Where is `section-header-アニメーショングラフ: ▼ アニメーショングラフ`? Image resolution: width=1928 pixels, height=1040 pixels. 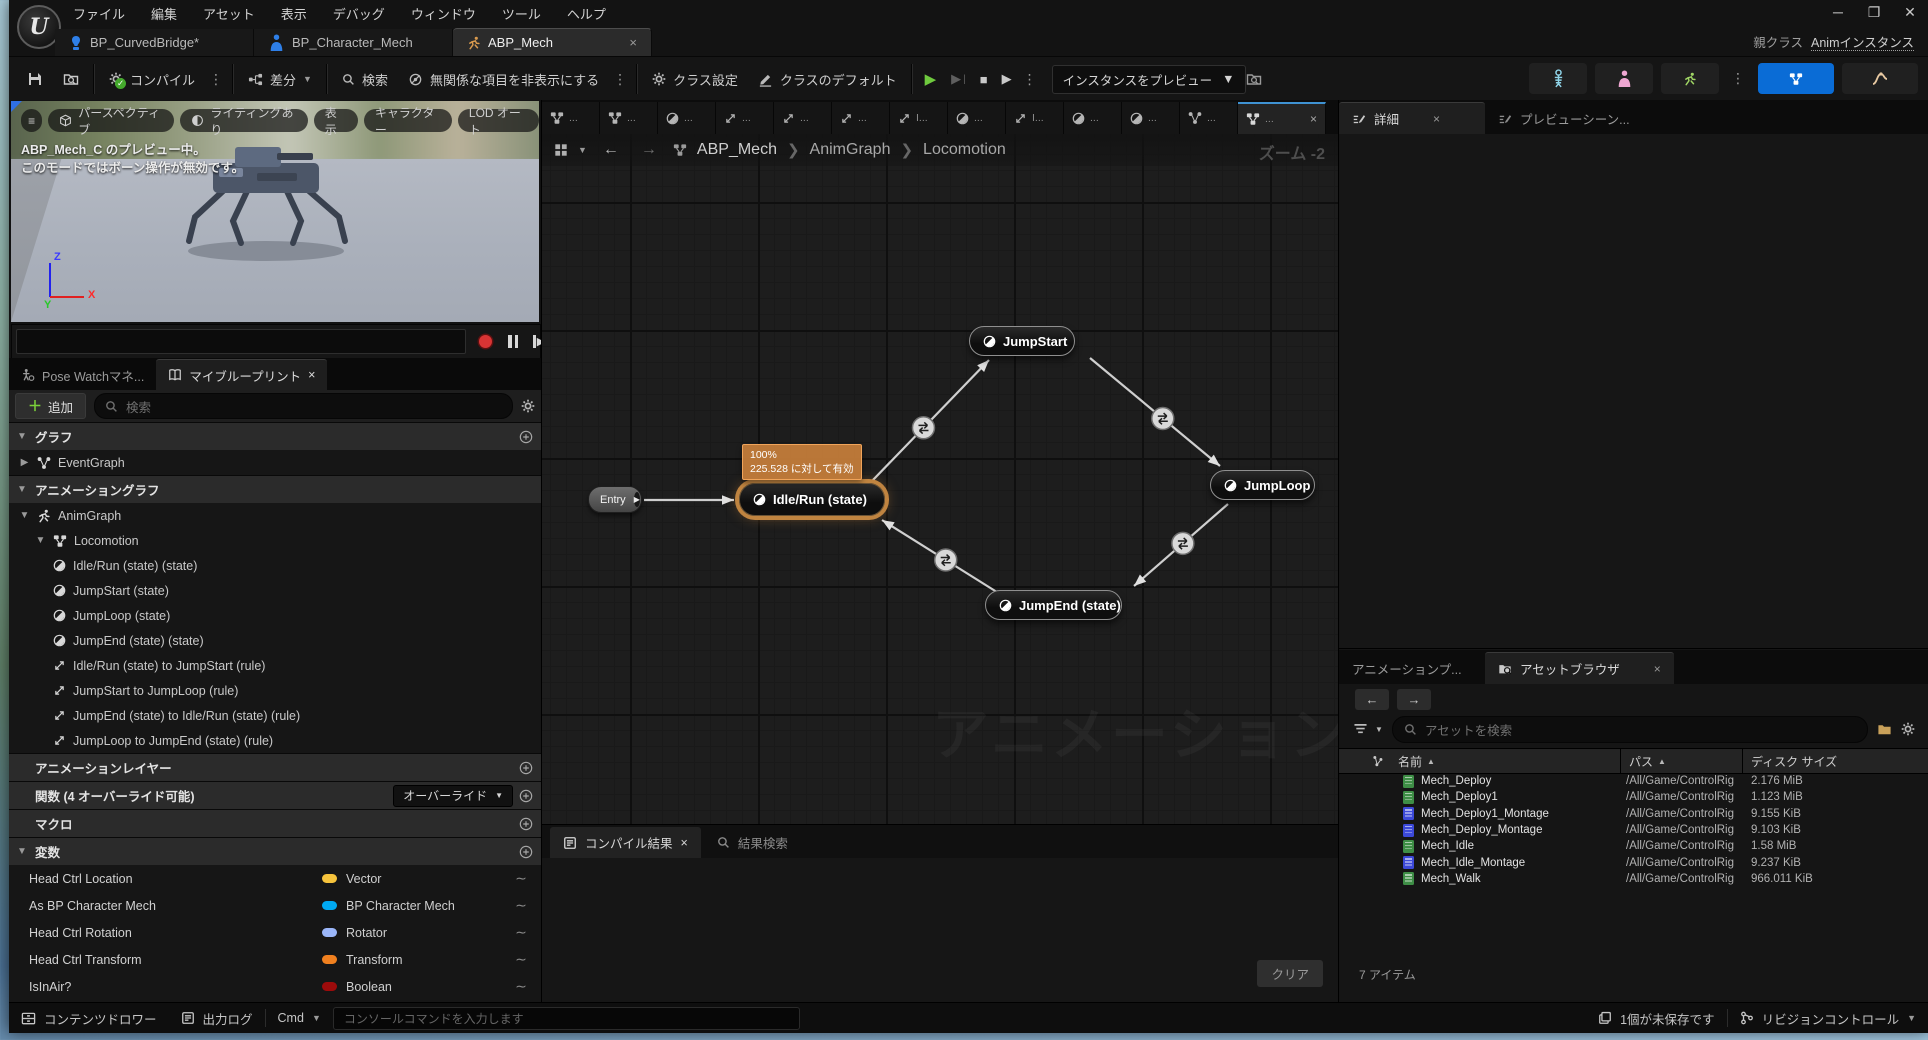
section-header-アニメーショングラフ: ▼ アニメーショングラフ is located at coordinates (275, 489).